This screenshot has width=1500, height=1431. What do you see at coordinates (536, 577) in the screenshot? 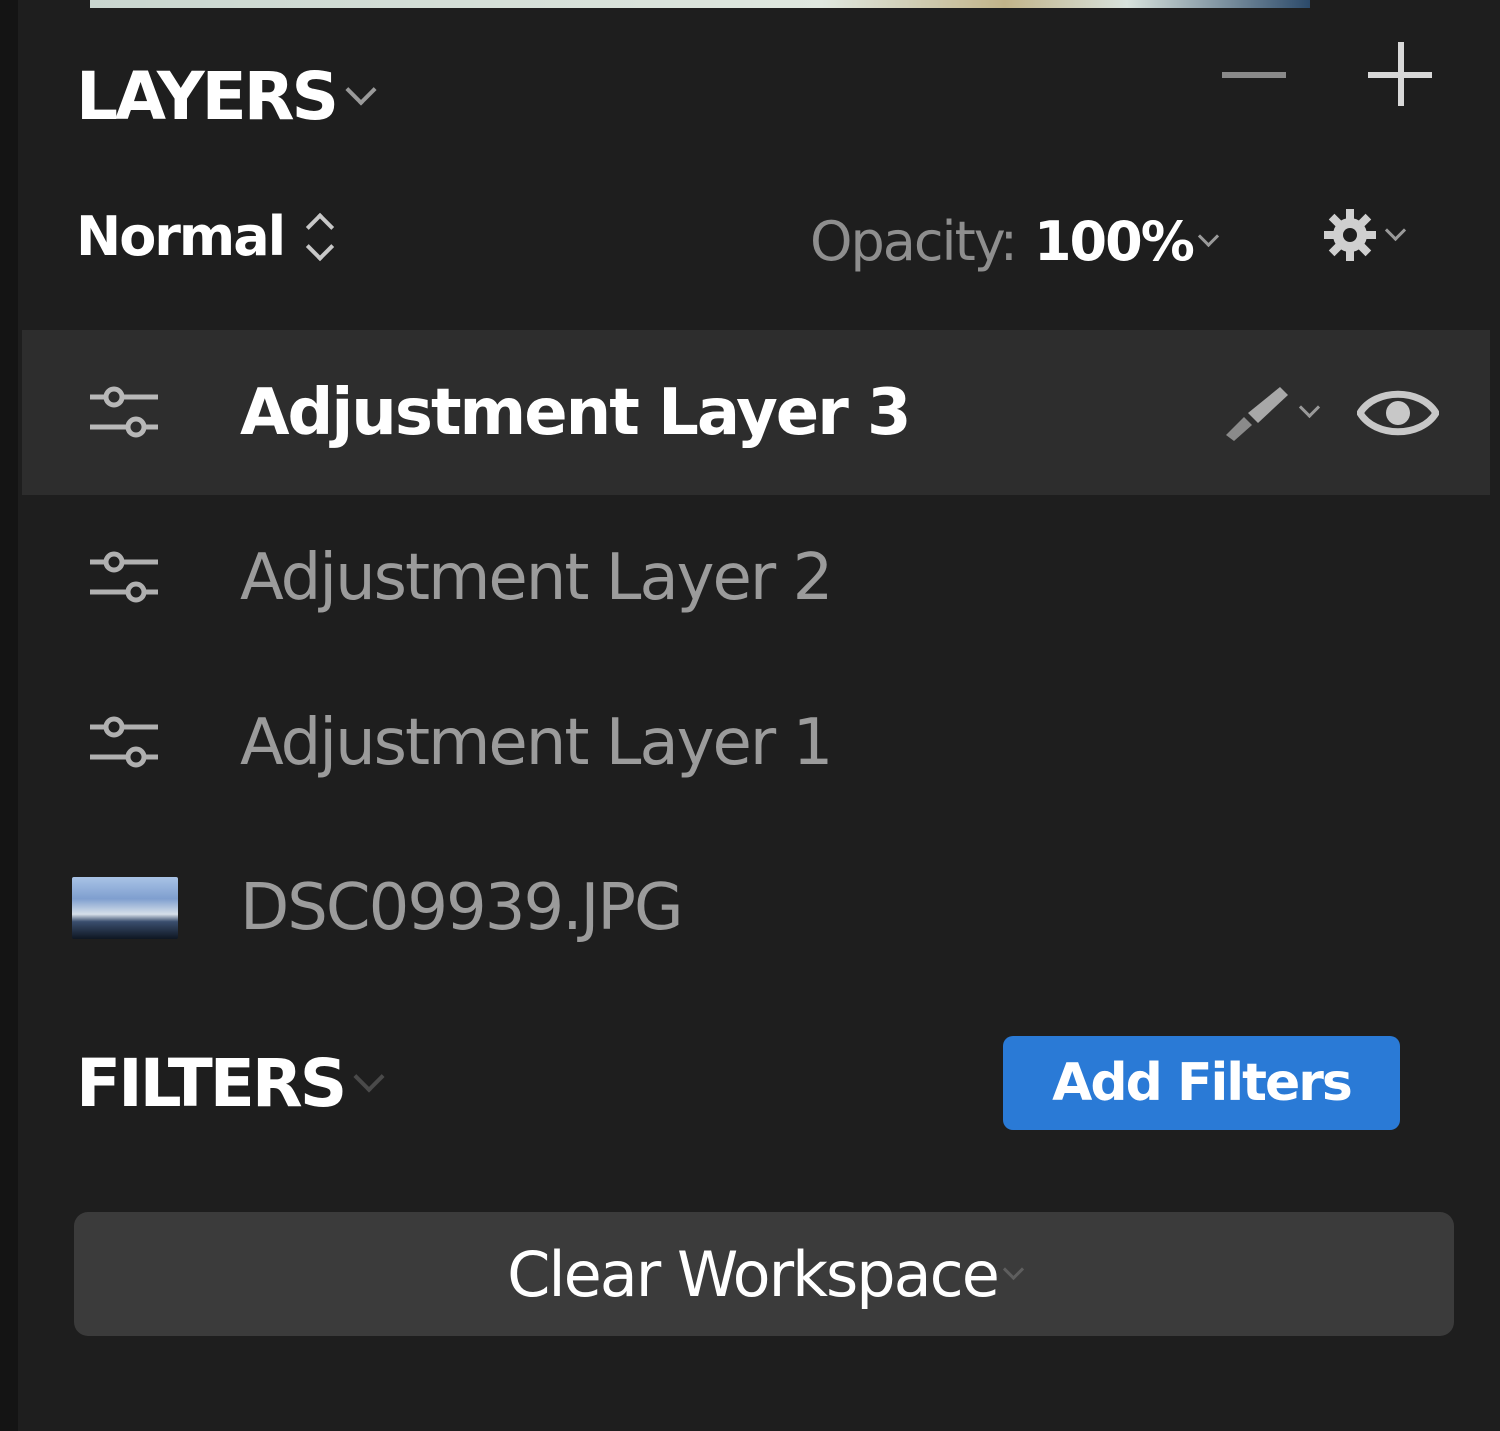
I see `layer-name: Adjustment Layer 2` at bounding box center [536, 577].